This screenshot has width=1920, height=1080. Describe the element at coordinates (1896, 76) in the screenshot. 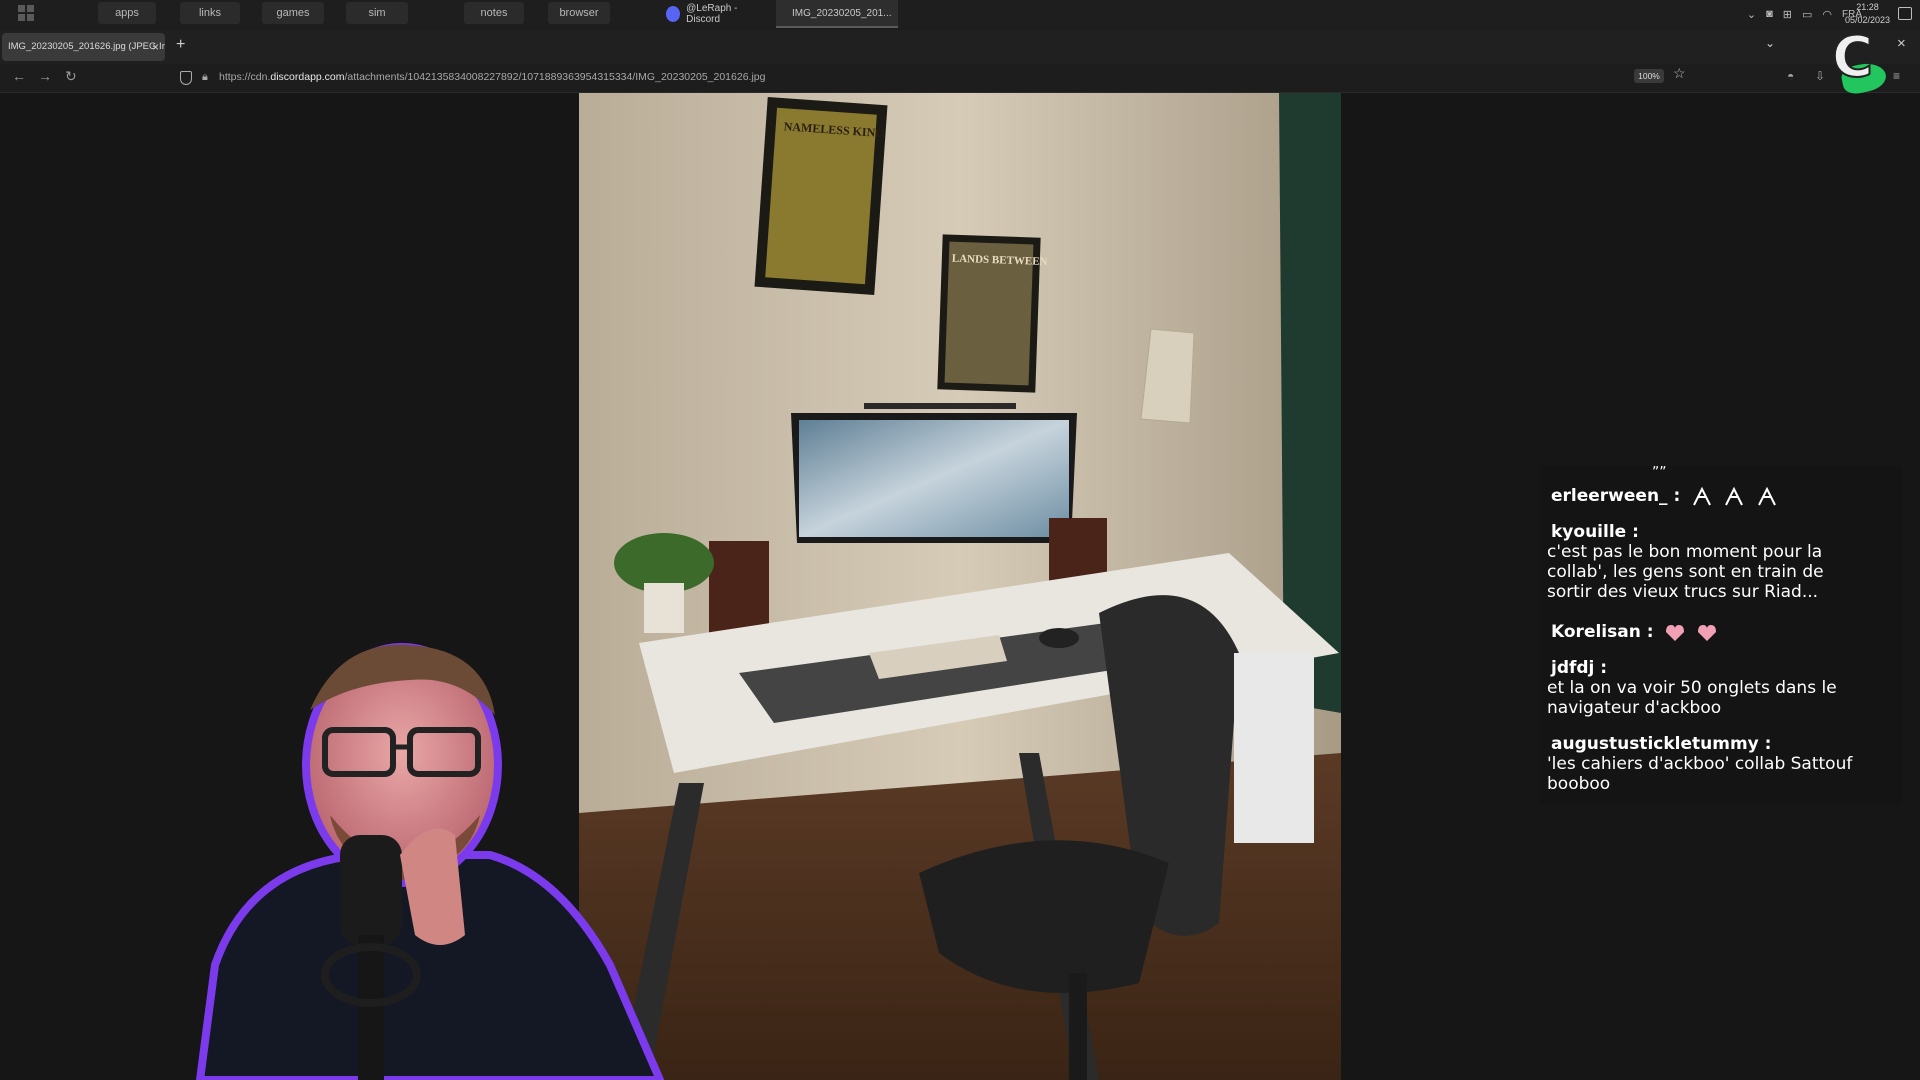

I see `menu-hamburger-icon: ≡` at that location.